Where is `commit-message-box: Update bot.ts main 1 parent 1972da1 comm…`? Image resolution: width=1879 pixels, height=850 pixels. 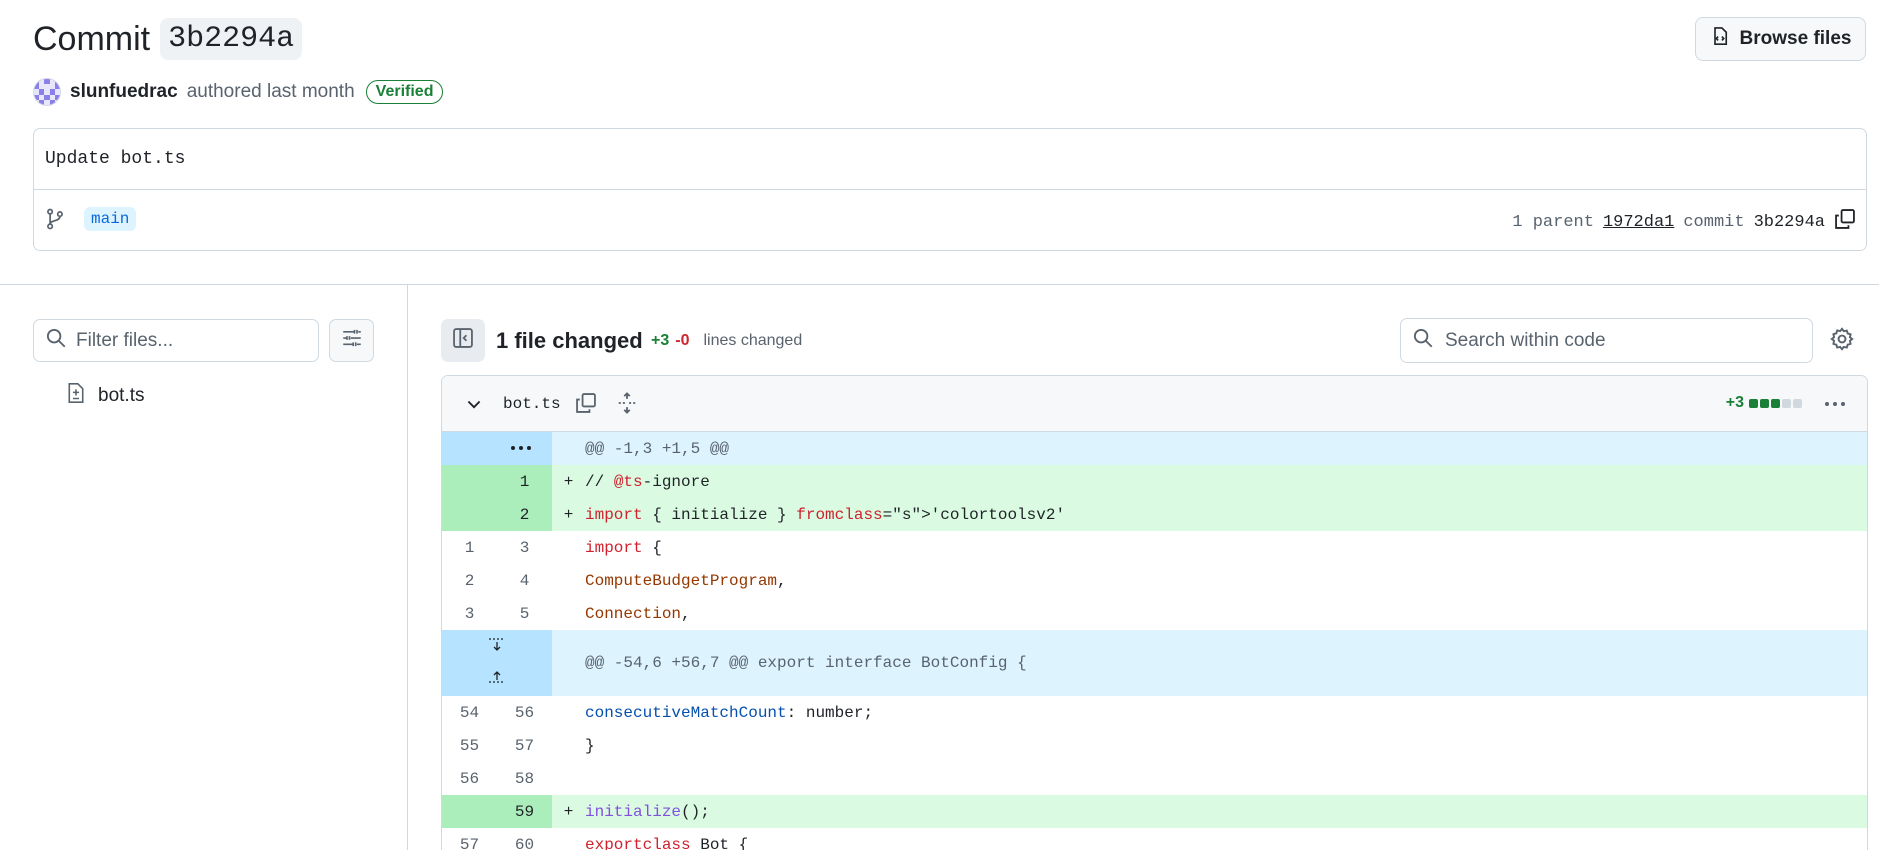
commit-message-box: Update bot.ts main 1 parent 1972da1 comm… is located at coordinates (950, 189).